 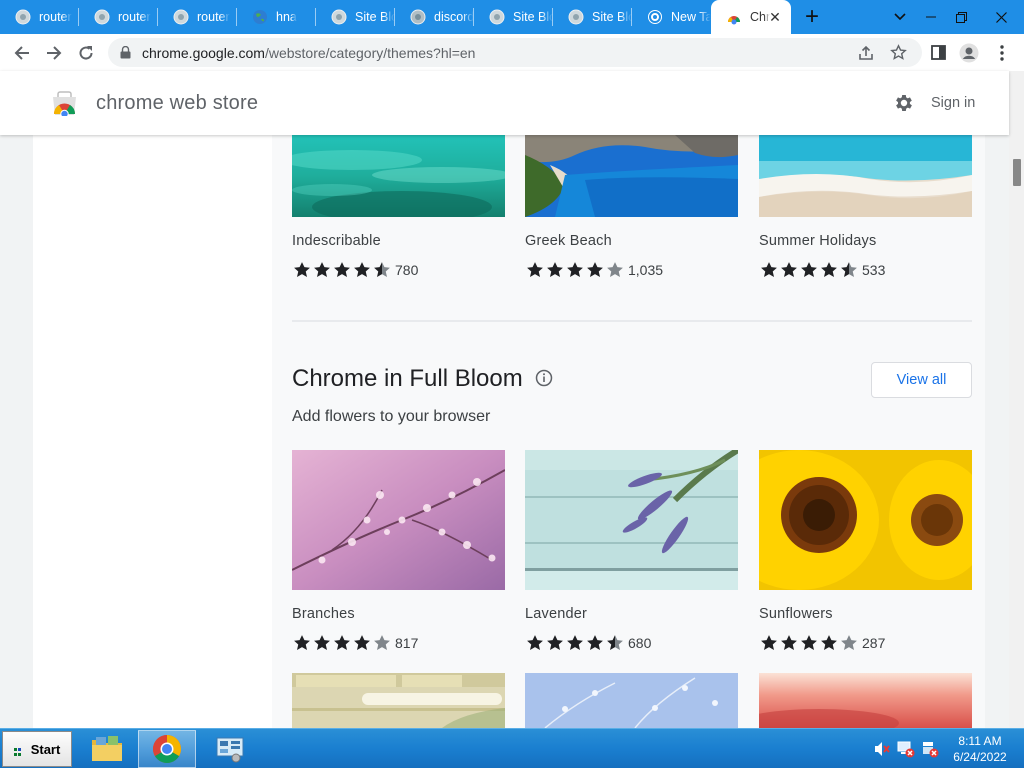 I want to click on star-empty-icon, so click(x=615, y=270).